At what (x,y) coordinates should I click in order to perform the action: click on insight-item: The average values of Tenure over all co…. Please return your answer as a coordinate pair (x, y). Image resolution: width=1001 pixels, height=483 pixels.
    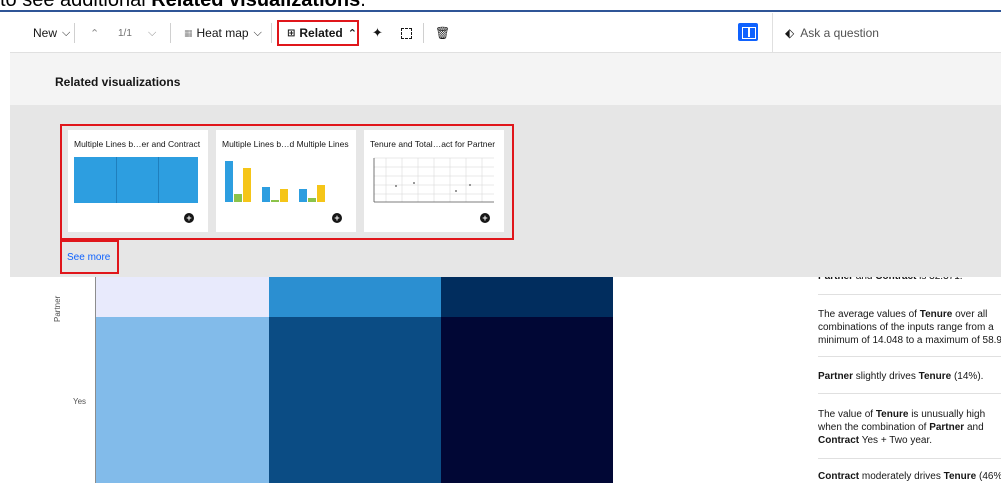
    Looking at the image, I should click on (909, 327).